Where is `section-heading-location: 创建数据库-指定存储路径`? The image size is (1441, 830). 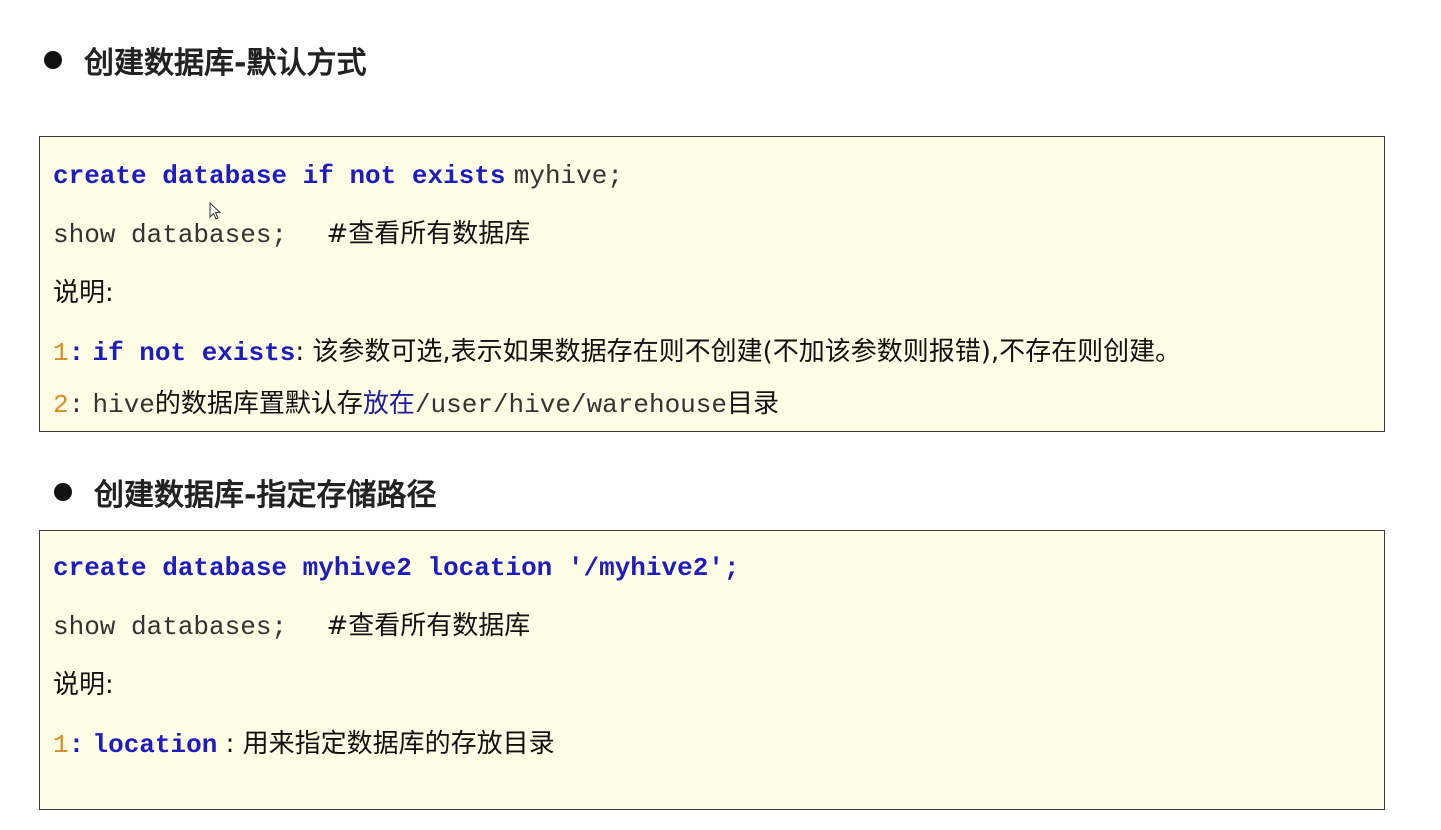
section-heading-location: 创建数据库-指定存储路径 is located at coordinates (245, 492).